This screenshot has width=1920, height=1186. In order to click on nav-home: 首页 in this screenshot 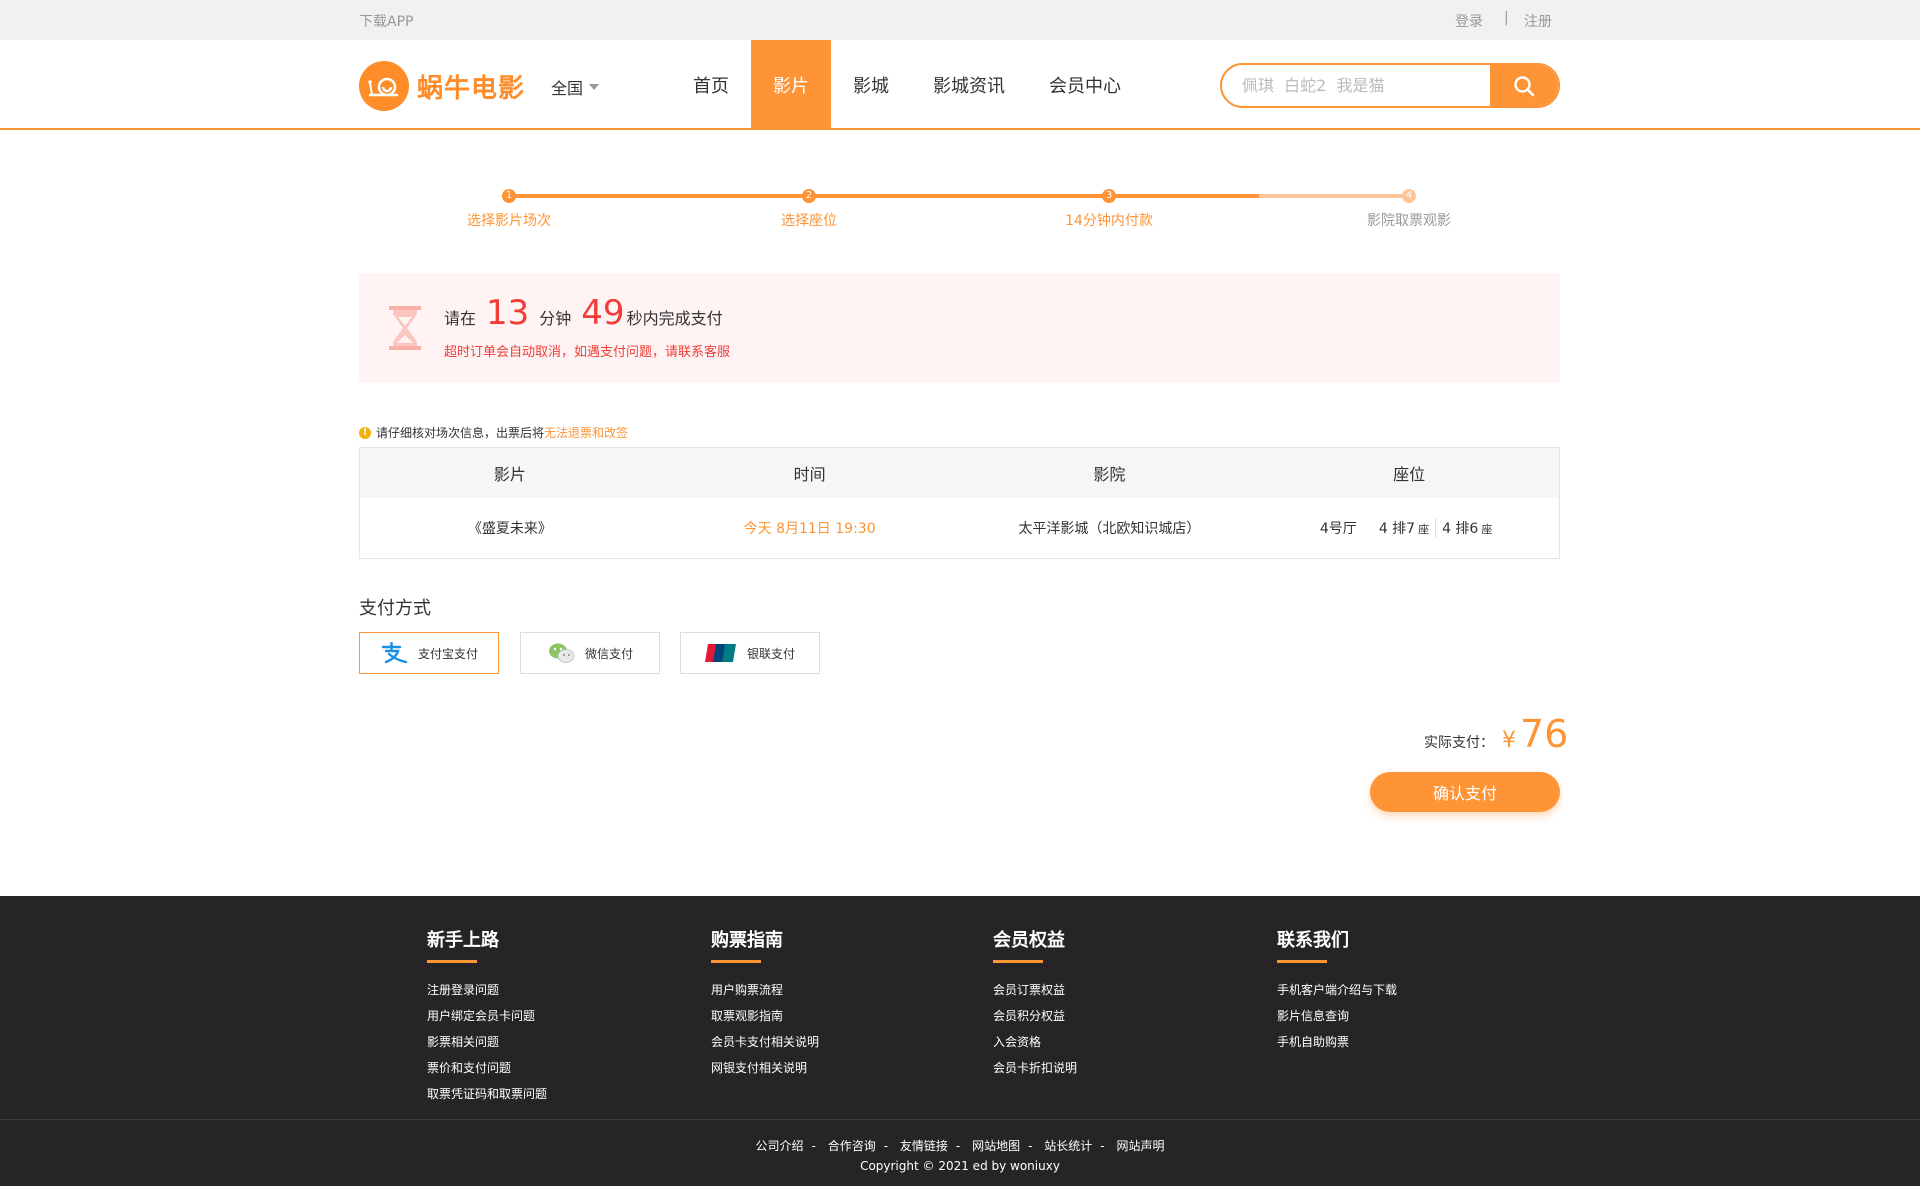, I will do `click(711, 85)`.